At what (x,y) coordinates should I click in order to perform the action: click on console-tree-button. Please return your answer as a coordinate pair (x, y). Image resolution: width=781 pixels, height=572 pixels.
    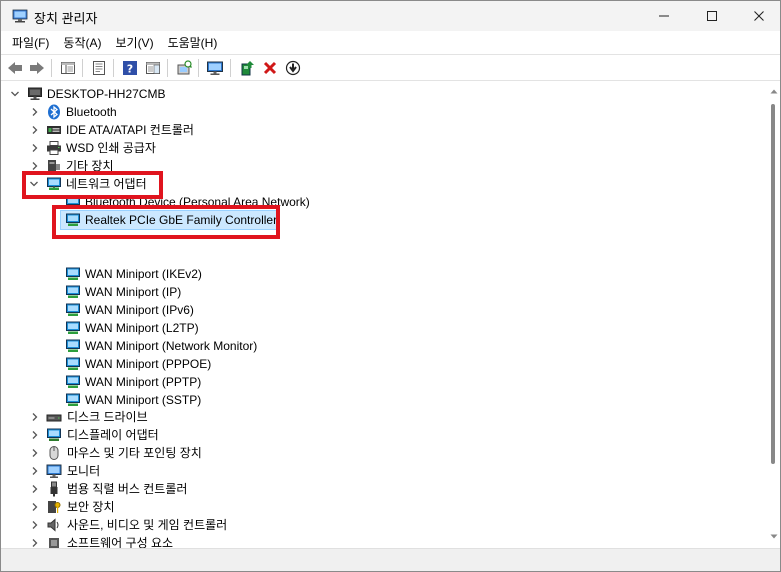
    Looking at the image, I should click on (68, 68).